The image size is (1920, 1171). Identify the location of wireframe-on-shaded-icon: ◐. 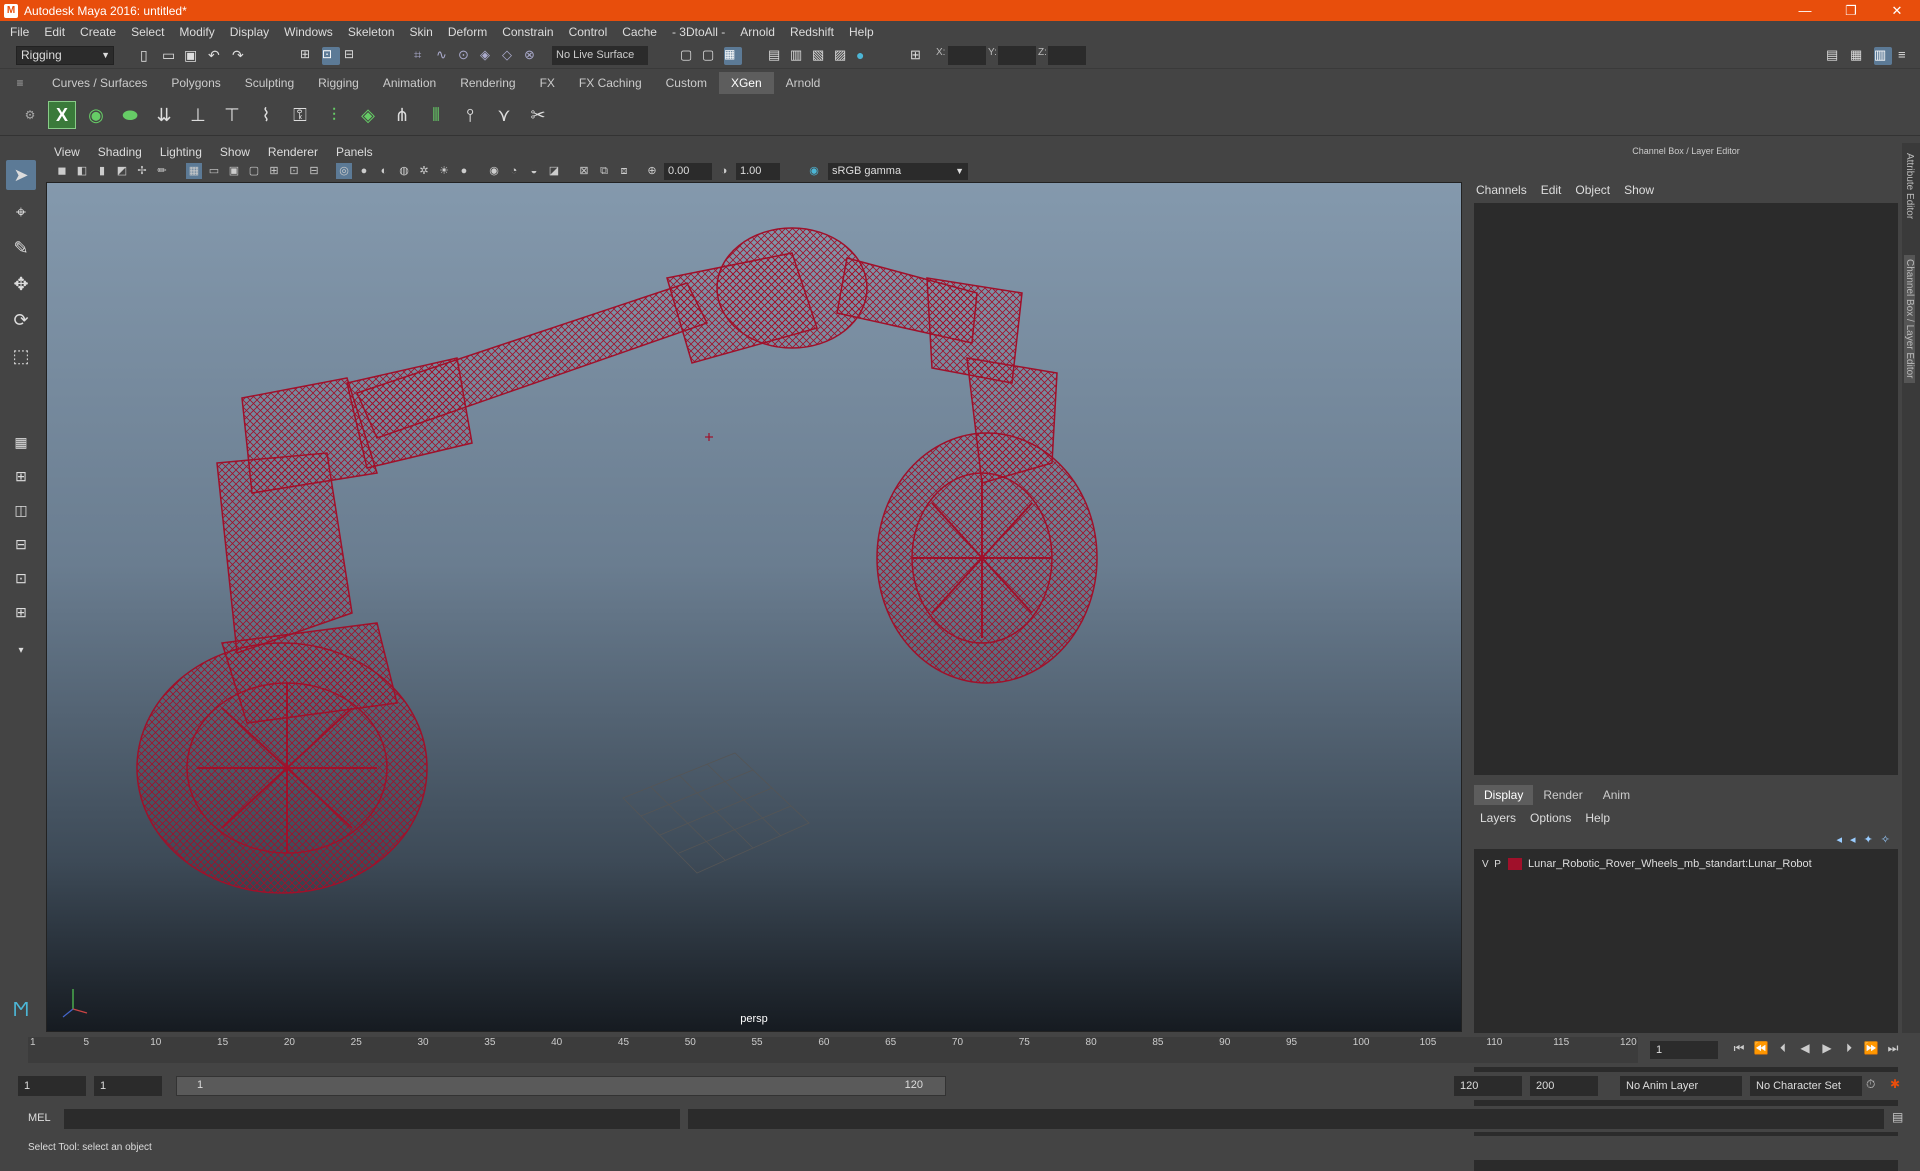
(384, 171).